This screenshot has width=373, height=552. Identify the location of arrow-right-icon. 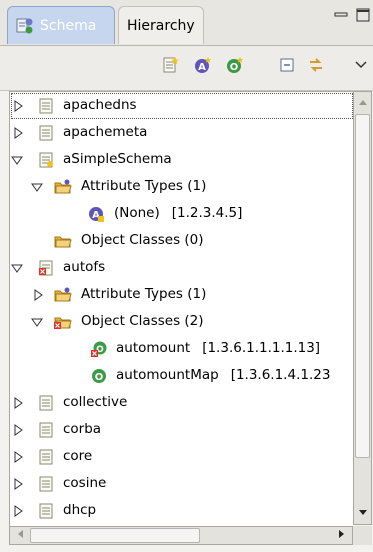
(342, 535).